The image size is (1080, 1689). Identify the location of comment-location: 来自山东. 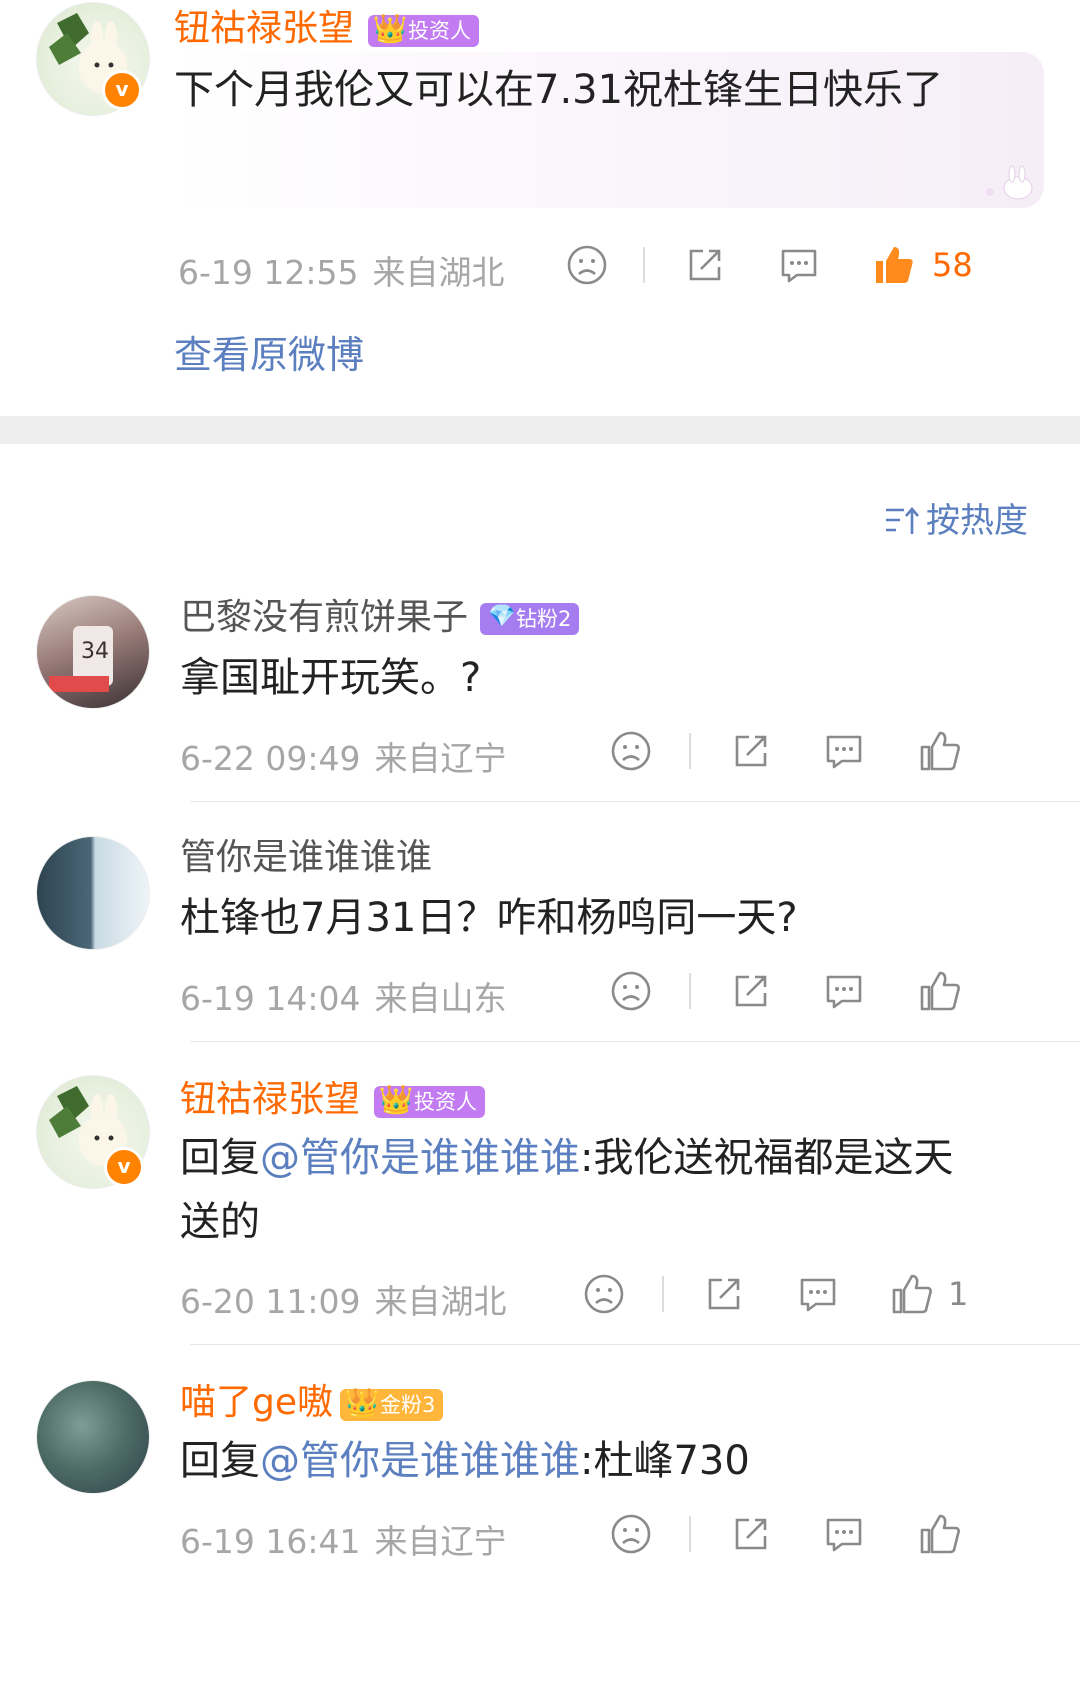
(440, 998).